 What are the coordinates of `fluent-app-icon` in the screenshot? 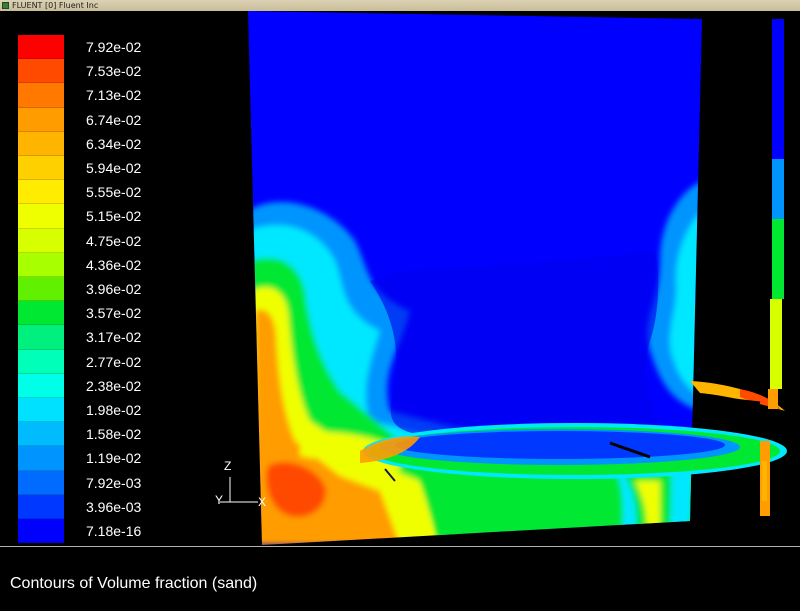 It's located at (5, 5).